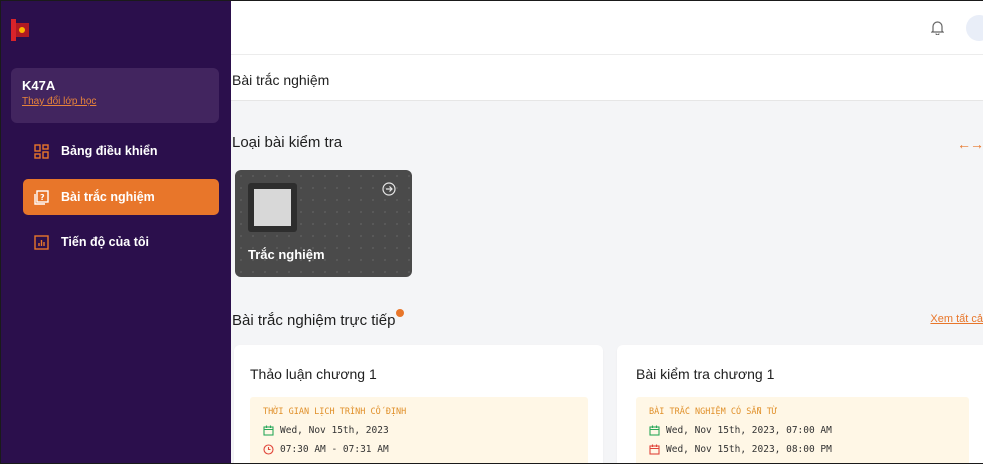 The width and height of the screenshot is (983, 464). Describe the element at coordinates (419, 449) in the screenshot. I see `schedule-time: 07:30 AM - 07:31 AM` at that location.